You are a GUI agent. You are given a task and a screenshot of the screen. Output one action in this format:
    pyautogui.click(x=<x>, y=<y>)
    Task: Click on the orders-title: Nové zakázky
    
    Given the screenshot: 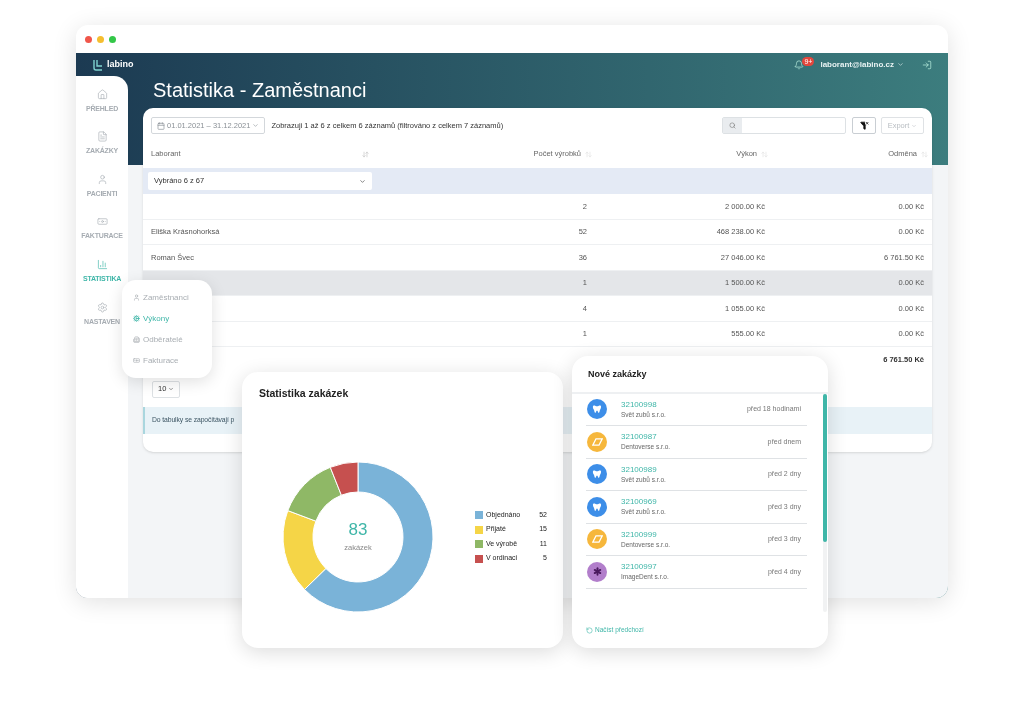 What is the action you would take?
    pyautogui.click(x=618, y=374)
    